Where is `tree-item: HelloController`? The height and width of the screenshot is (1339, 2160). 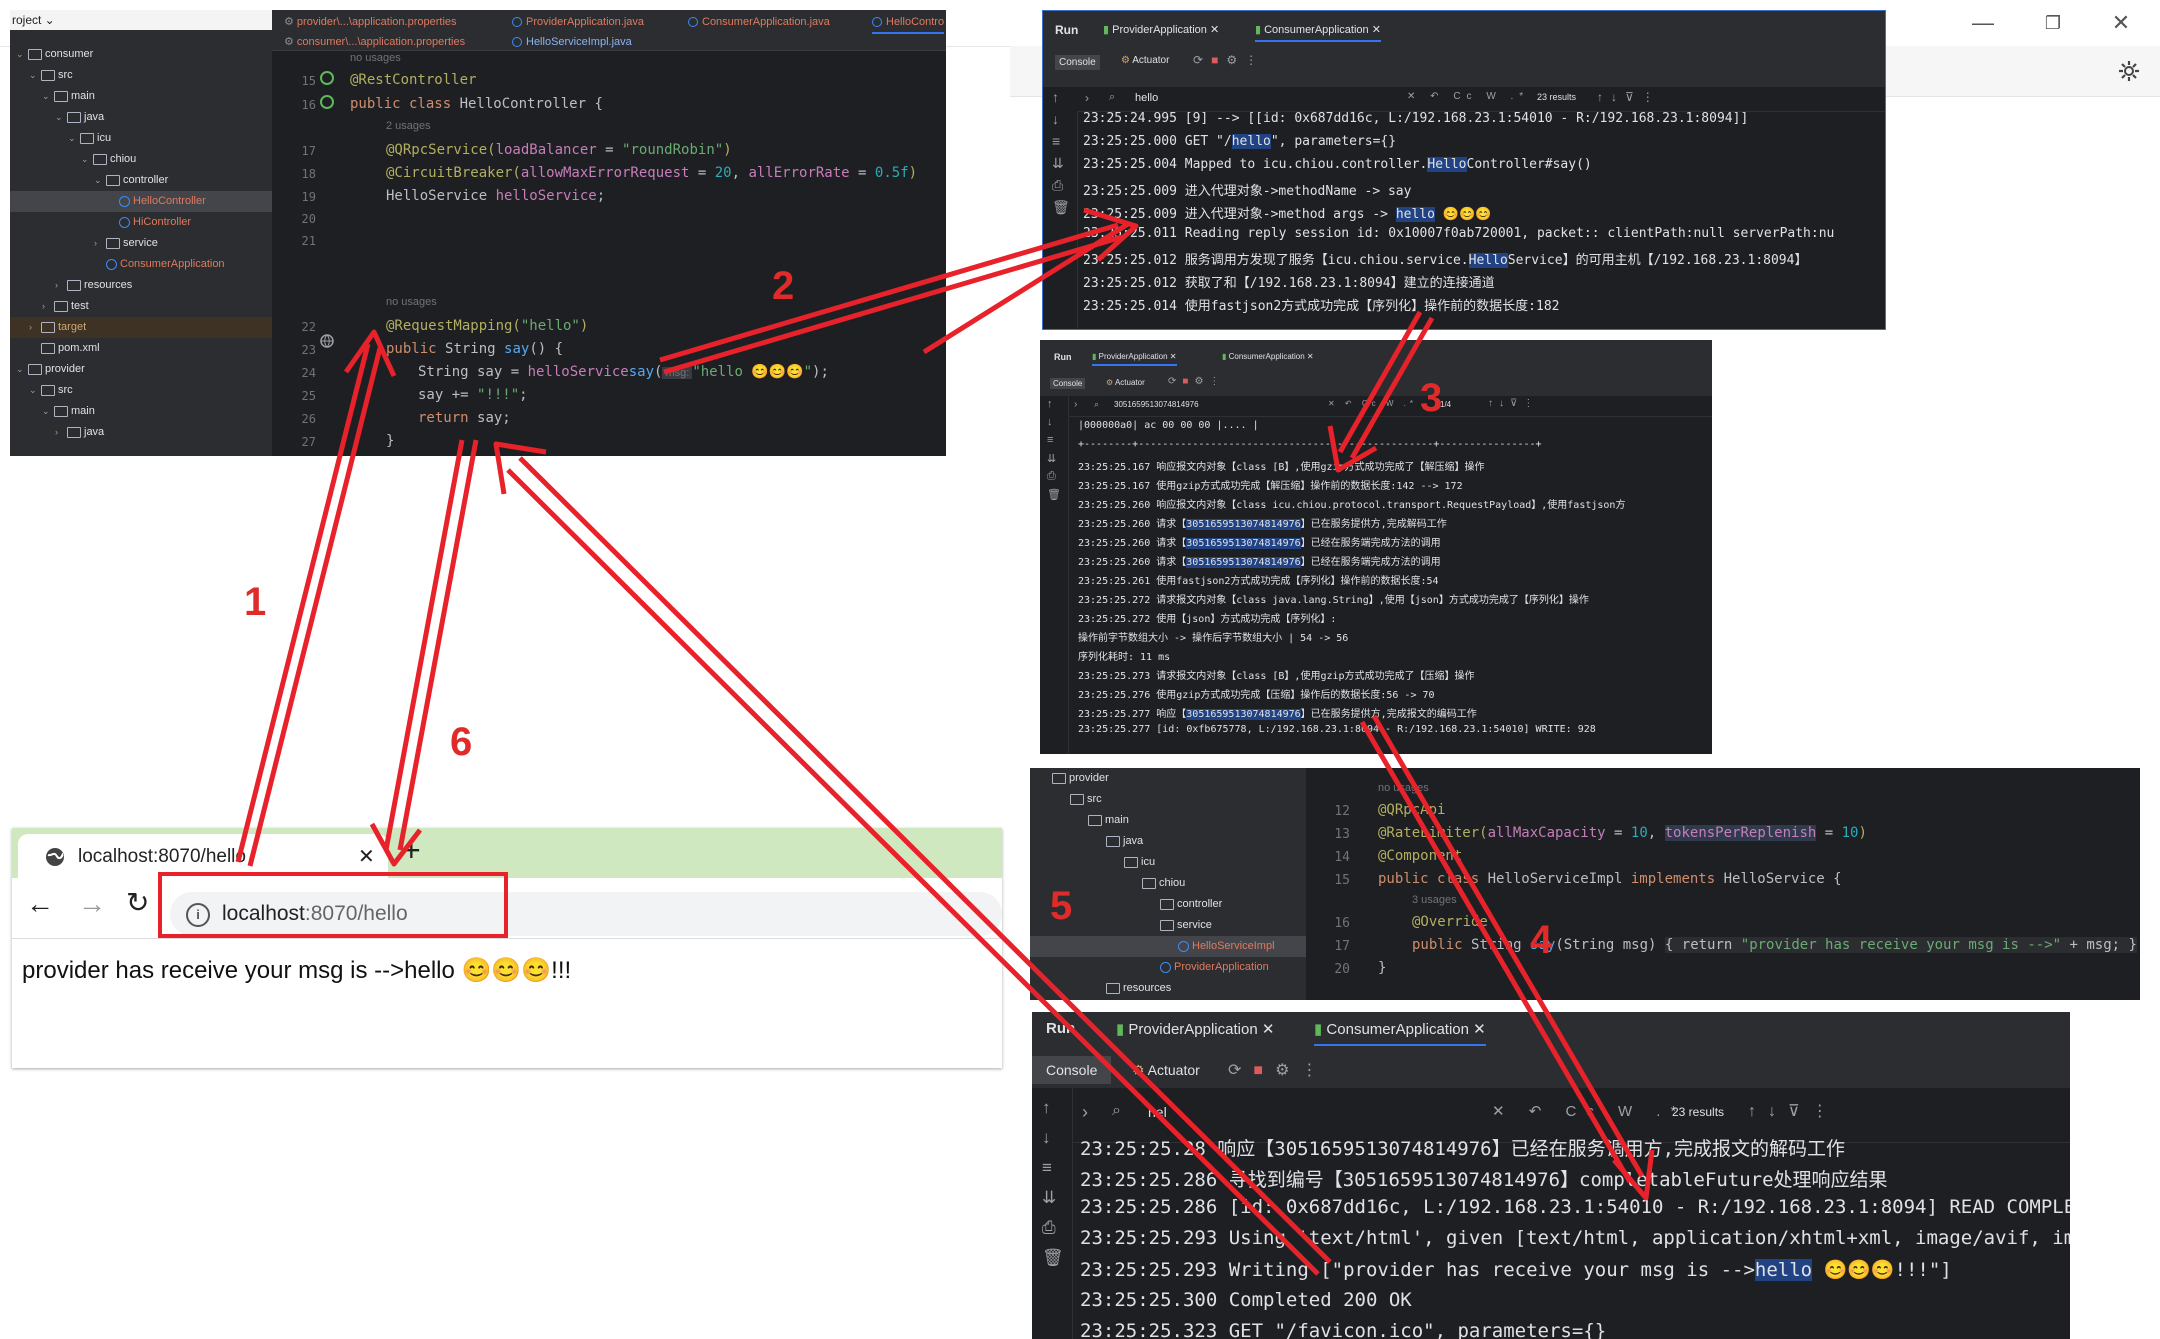 tree-item: HelloController is located at coordinates (141, 201).